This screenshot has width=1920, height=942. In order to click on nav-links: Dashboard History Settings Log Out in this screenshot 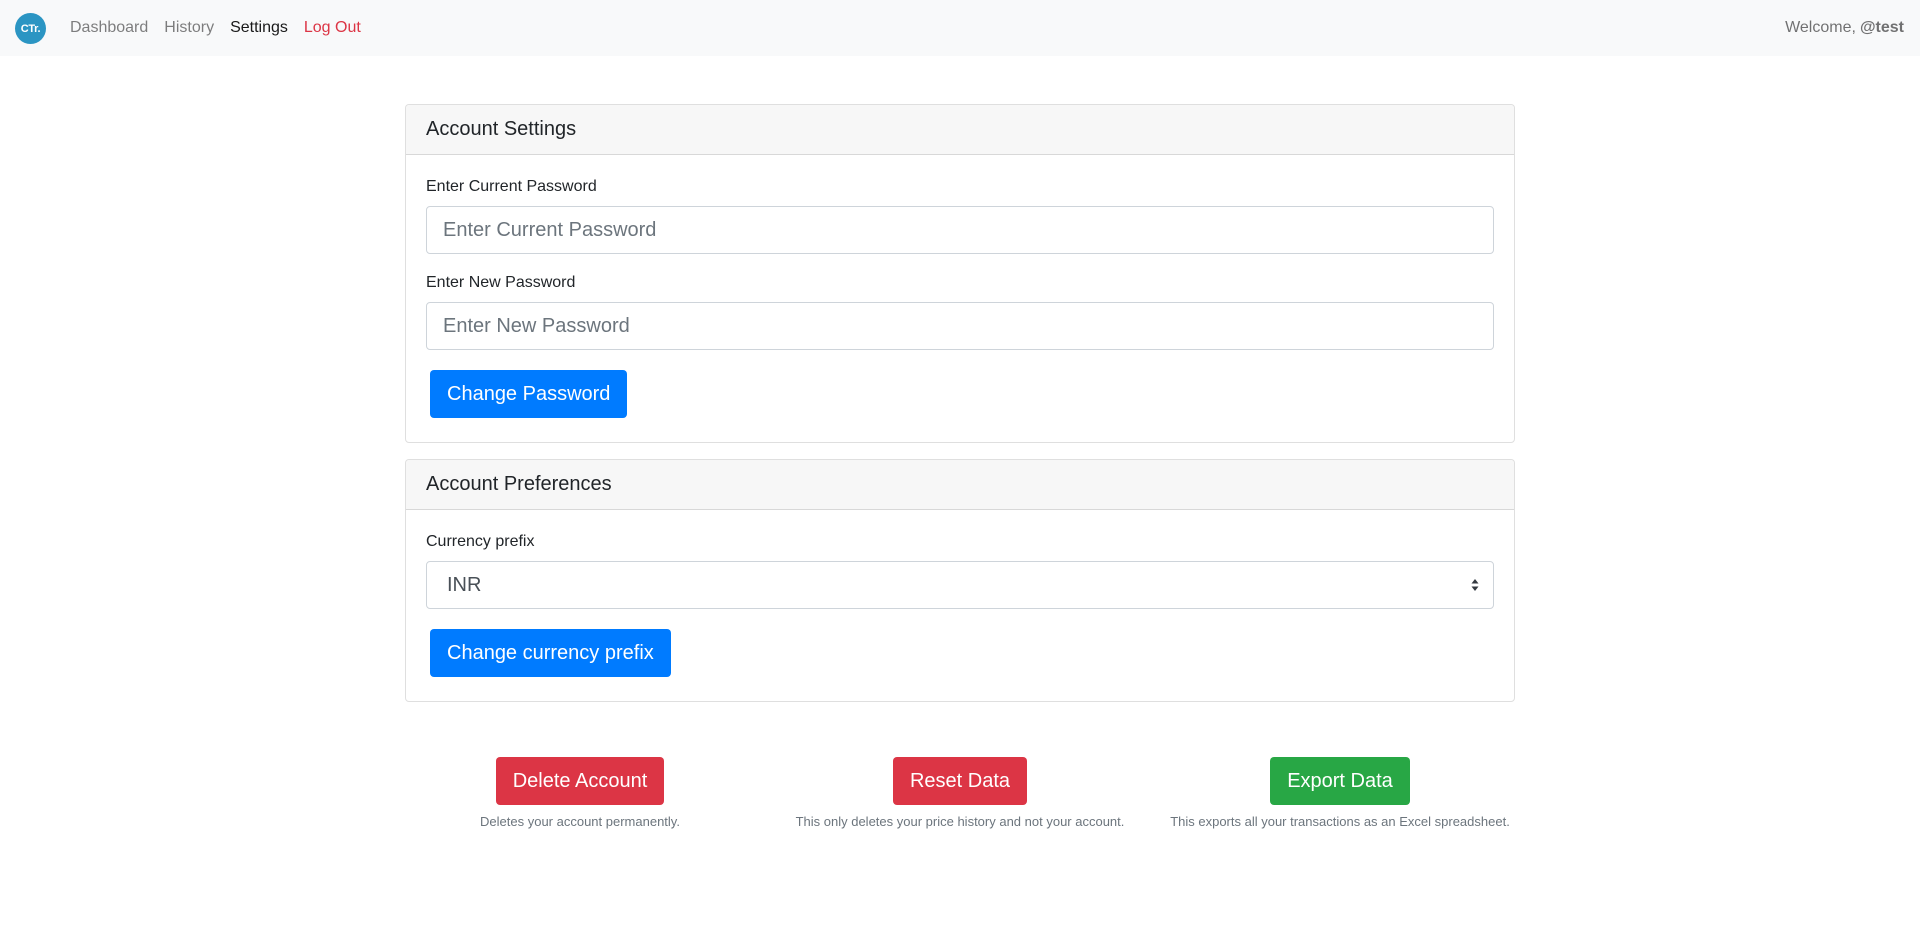, I will do `click(215, 28)`.